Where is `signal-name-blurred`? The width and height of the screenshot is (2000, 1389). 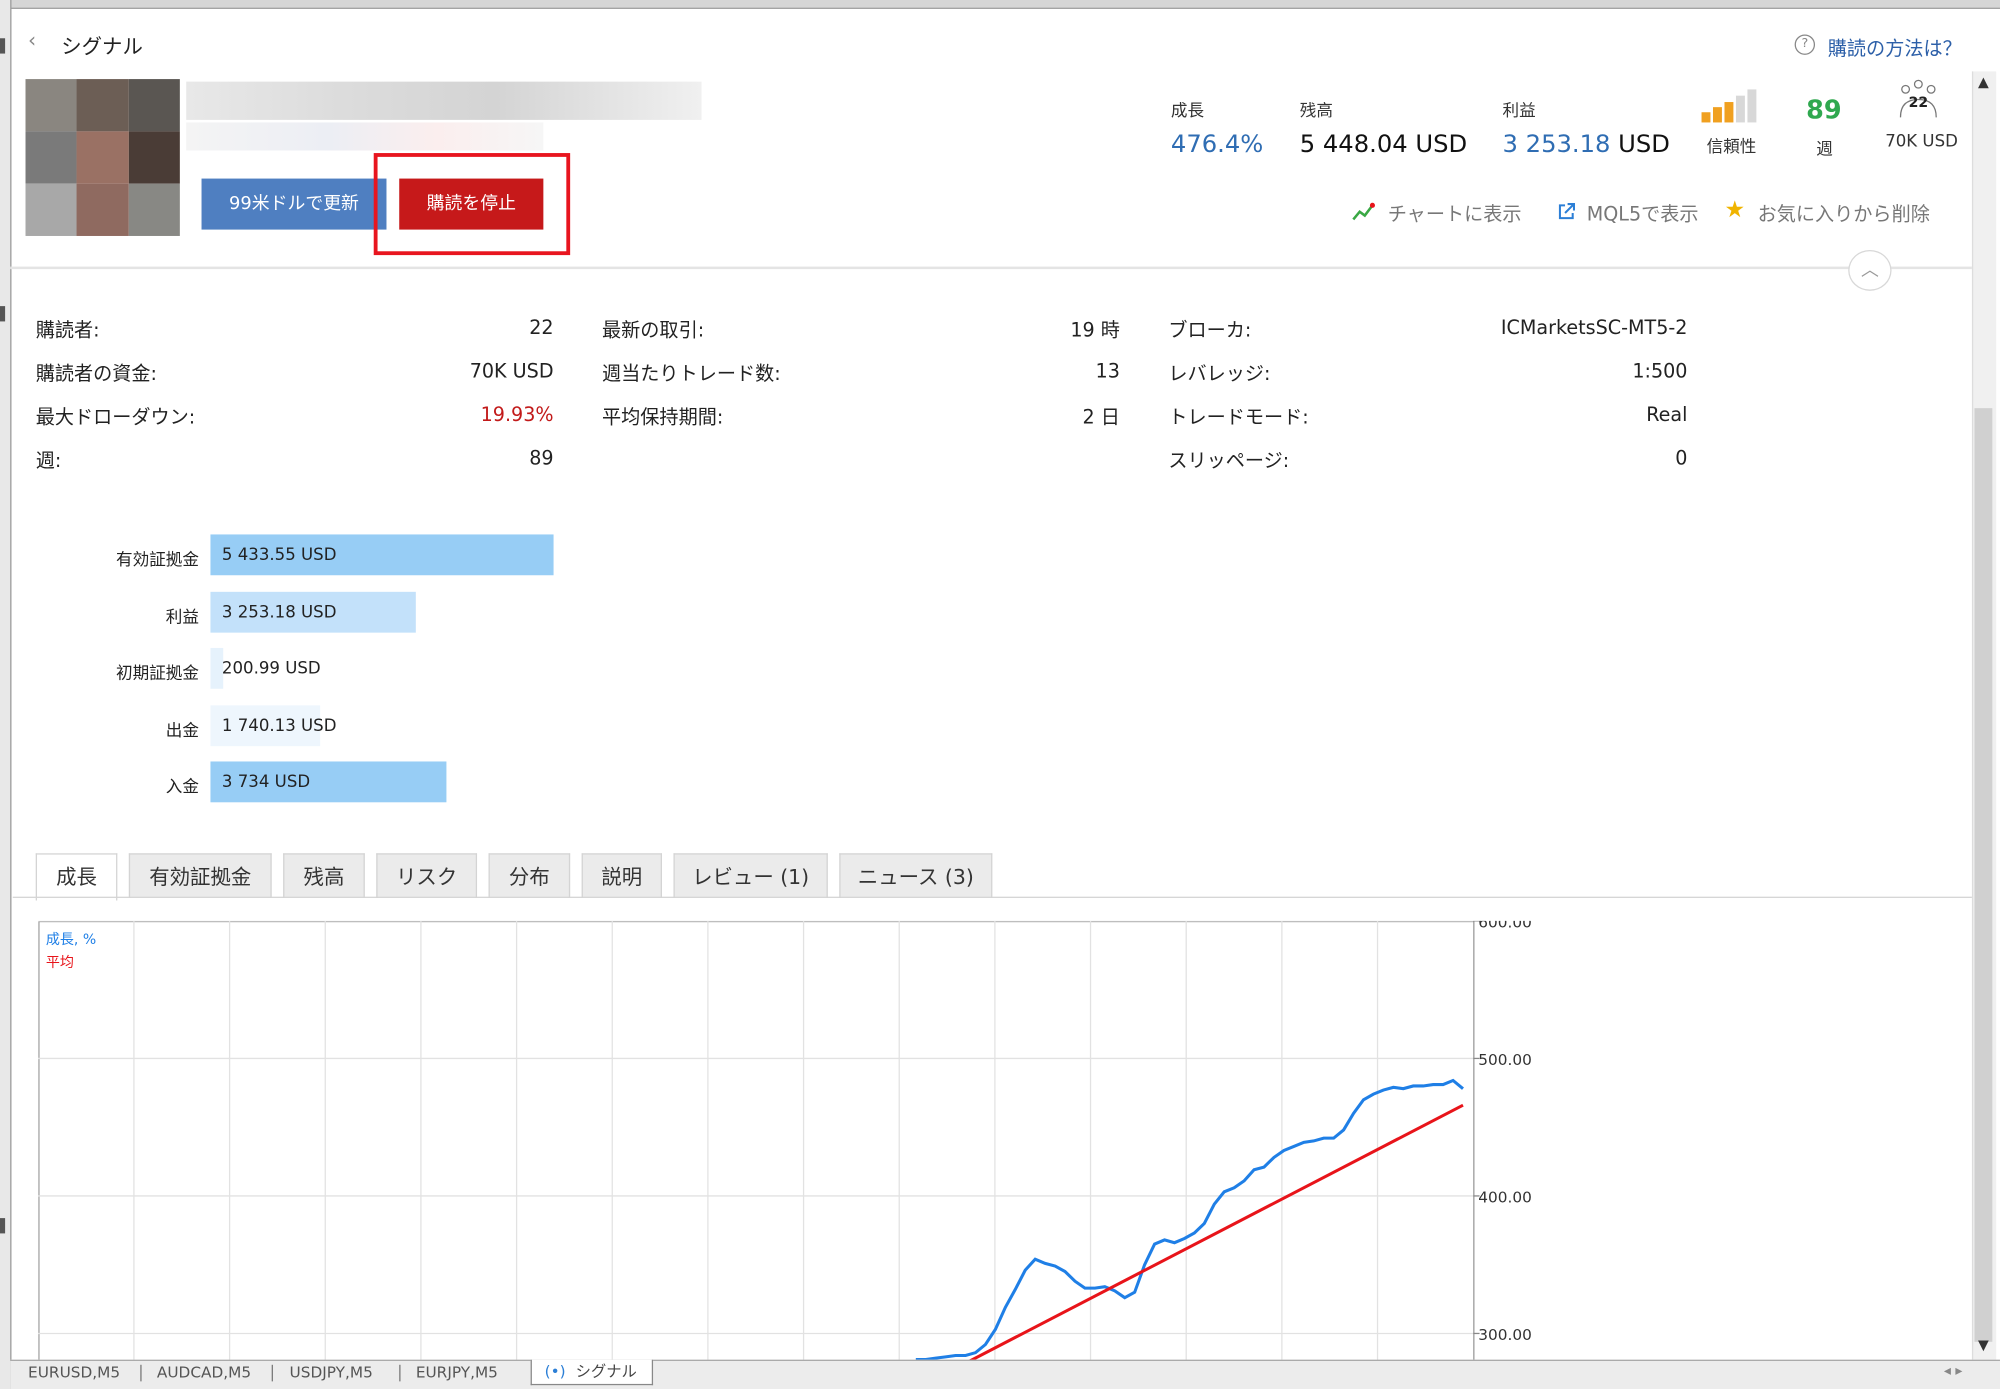 signal-name-blurred is located at coordinates (444, 100).